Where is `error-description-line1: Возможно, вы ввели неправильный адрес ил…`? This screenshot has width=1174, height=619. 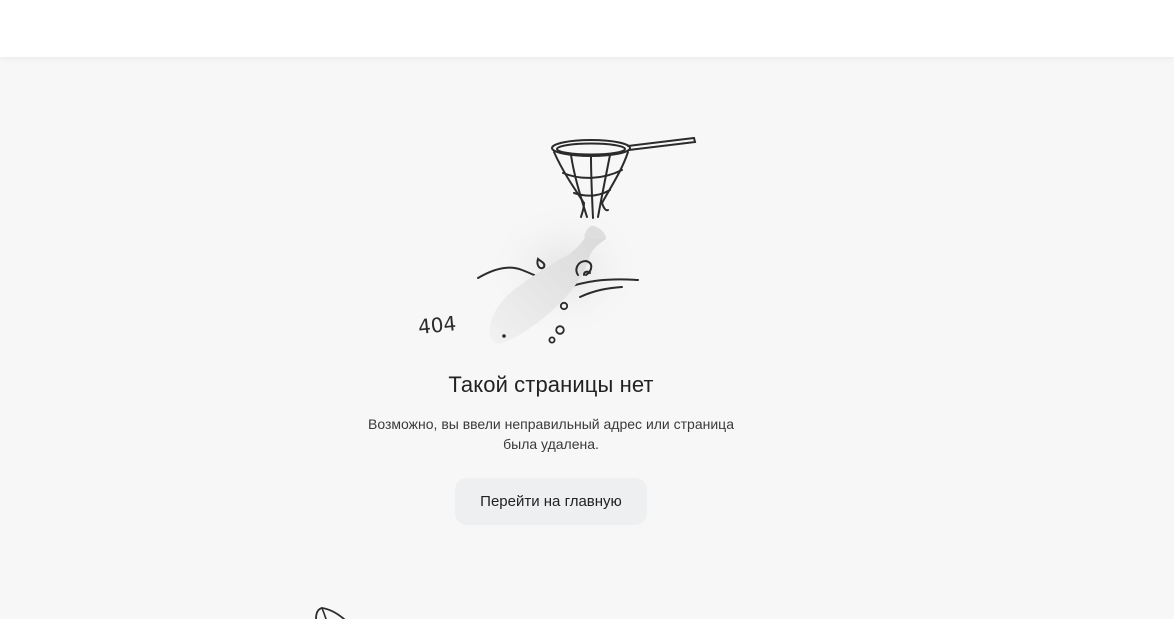 error-description-line1: Возможно, вы ввели неправильный адрес ил… is located at coordinates (551, 424).